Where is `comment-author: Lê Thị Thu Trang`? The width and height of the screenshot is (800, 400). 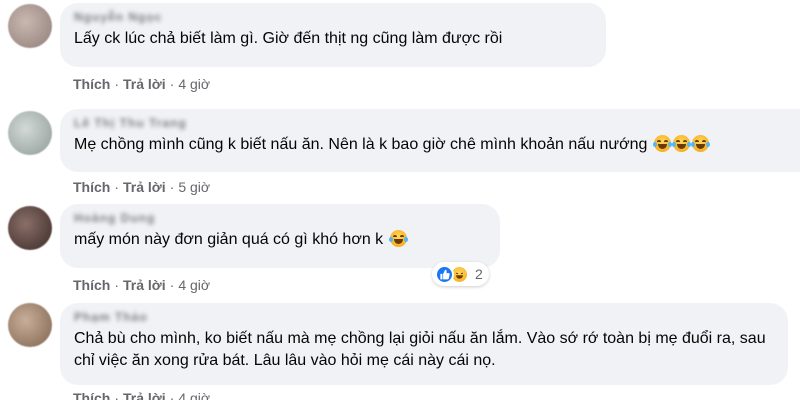 comment-author: Lê Thị Thu Trang is located at coordinates (430, 123).